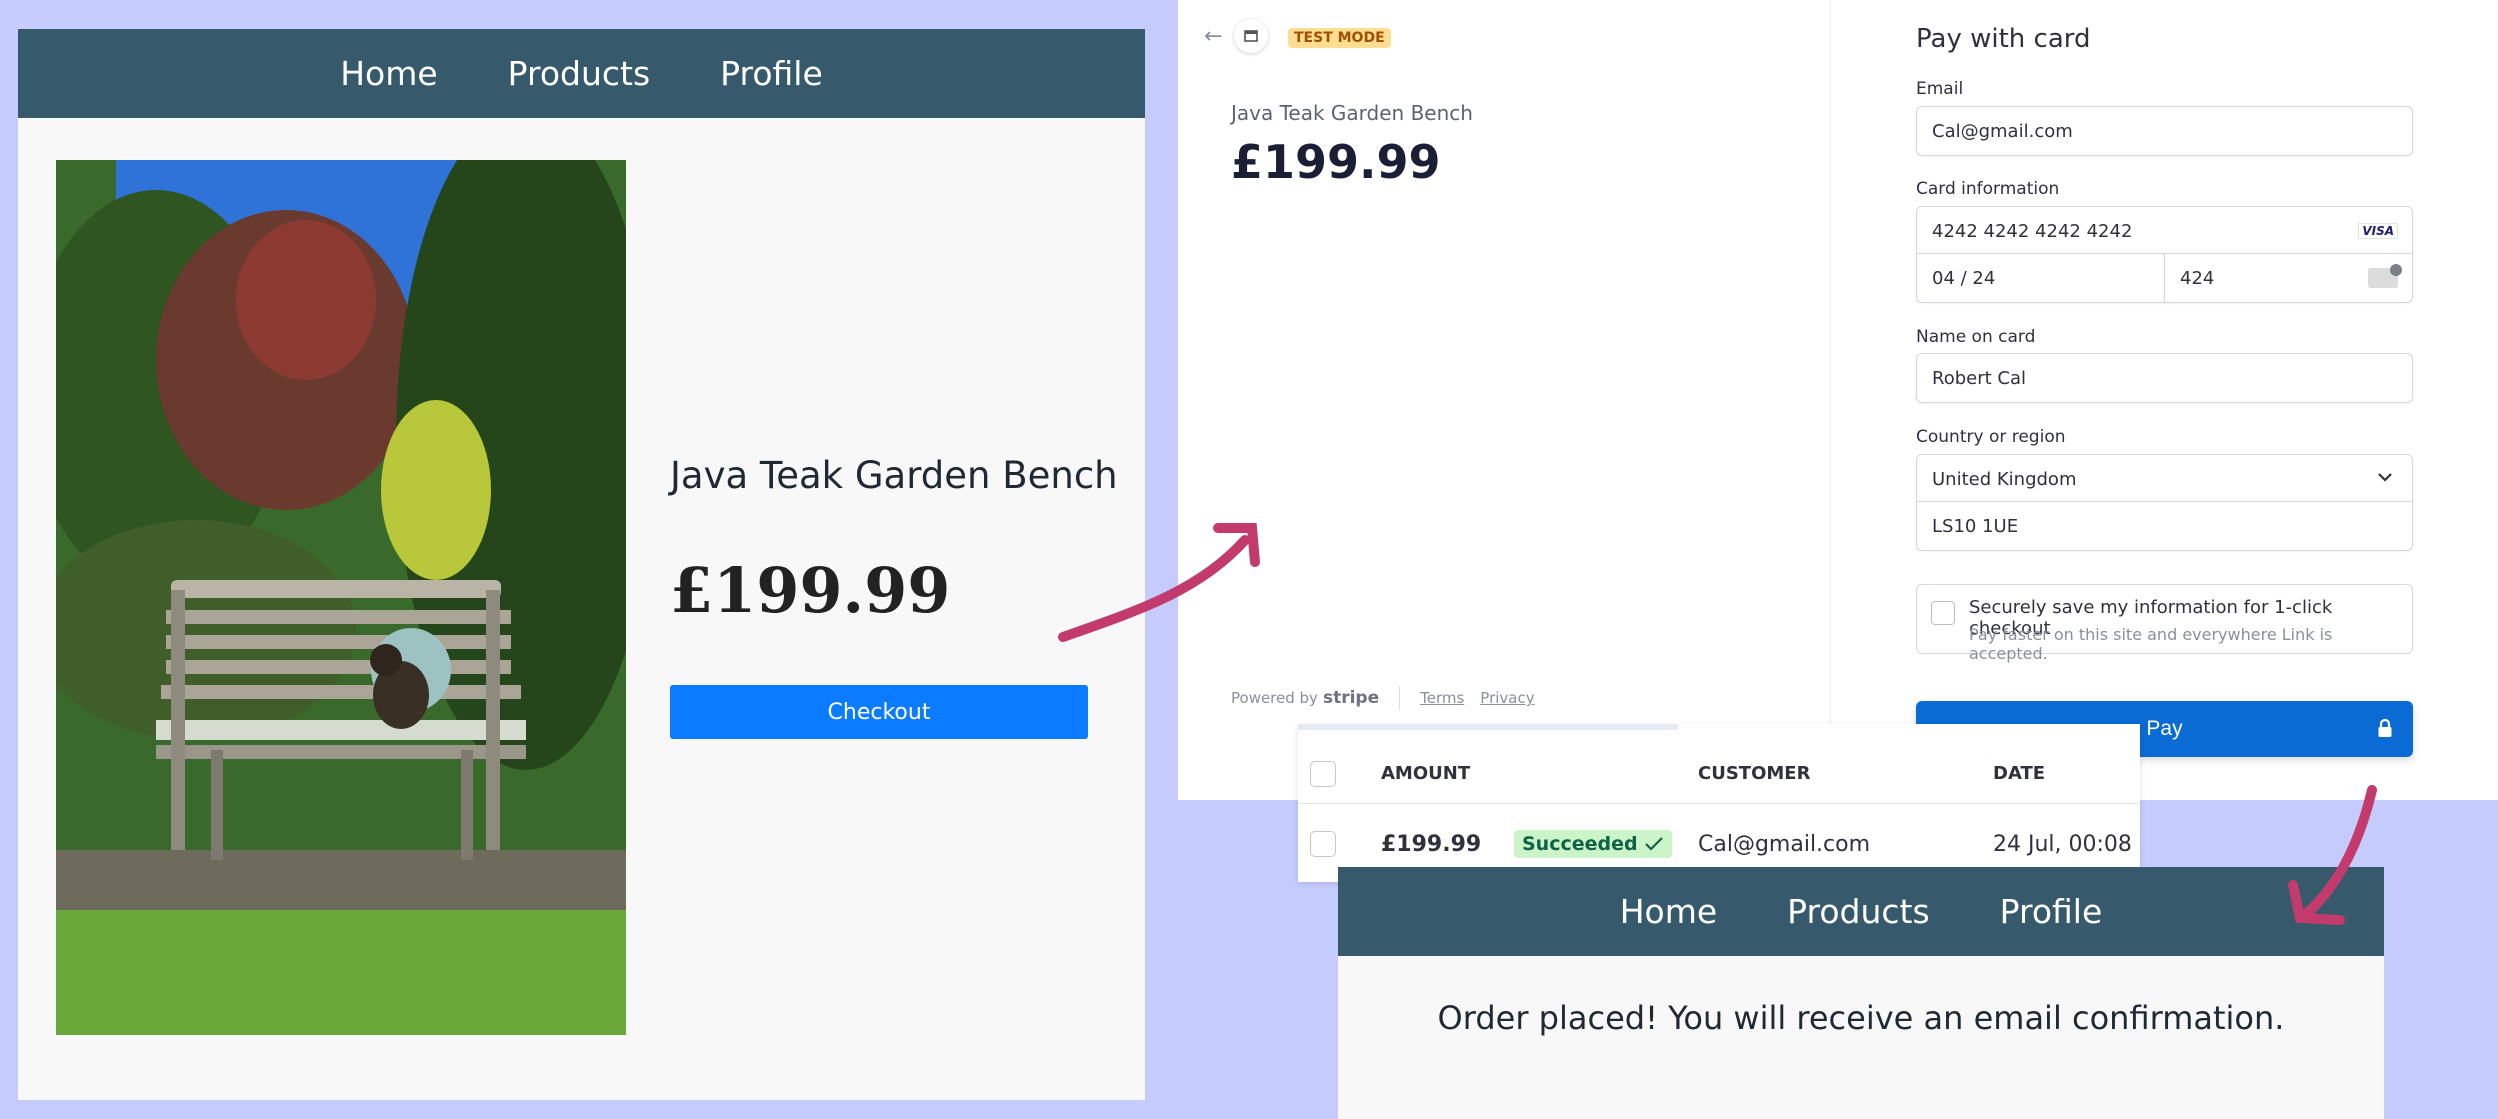 The height and width of the screenshot is (1119, 2498). I want to click on top-nav: Home Products Profile, so click(581, 73).